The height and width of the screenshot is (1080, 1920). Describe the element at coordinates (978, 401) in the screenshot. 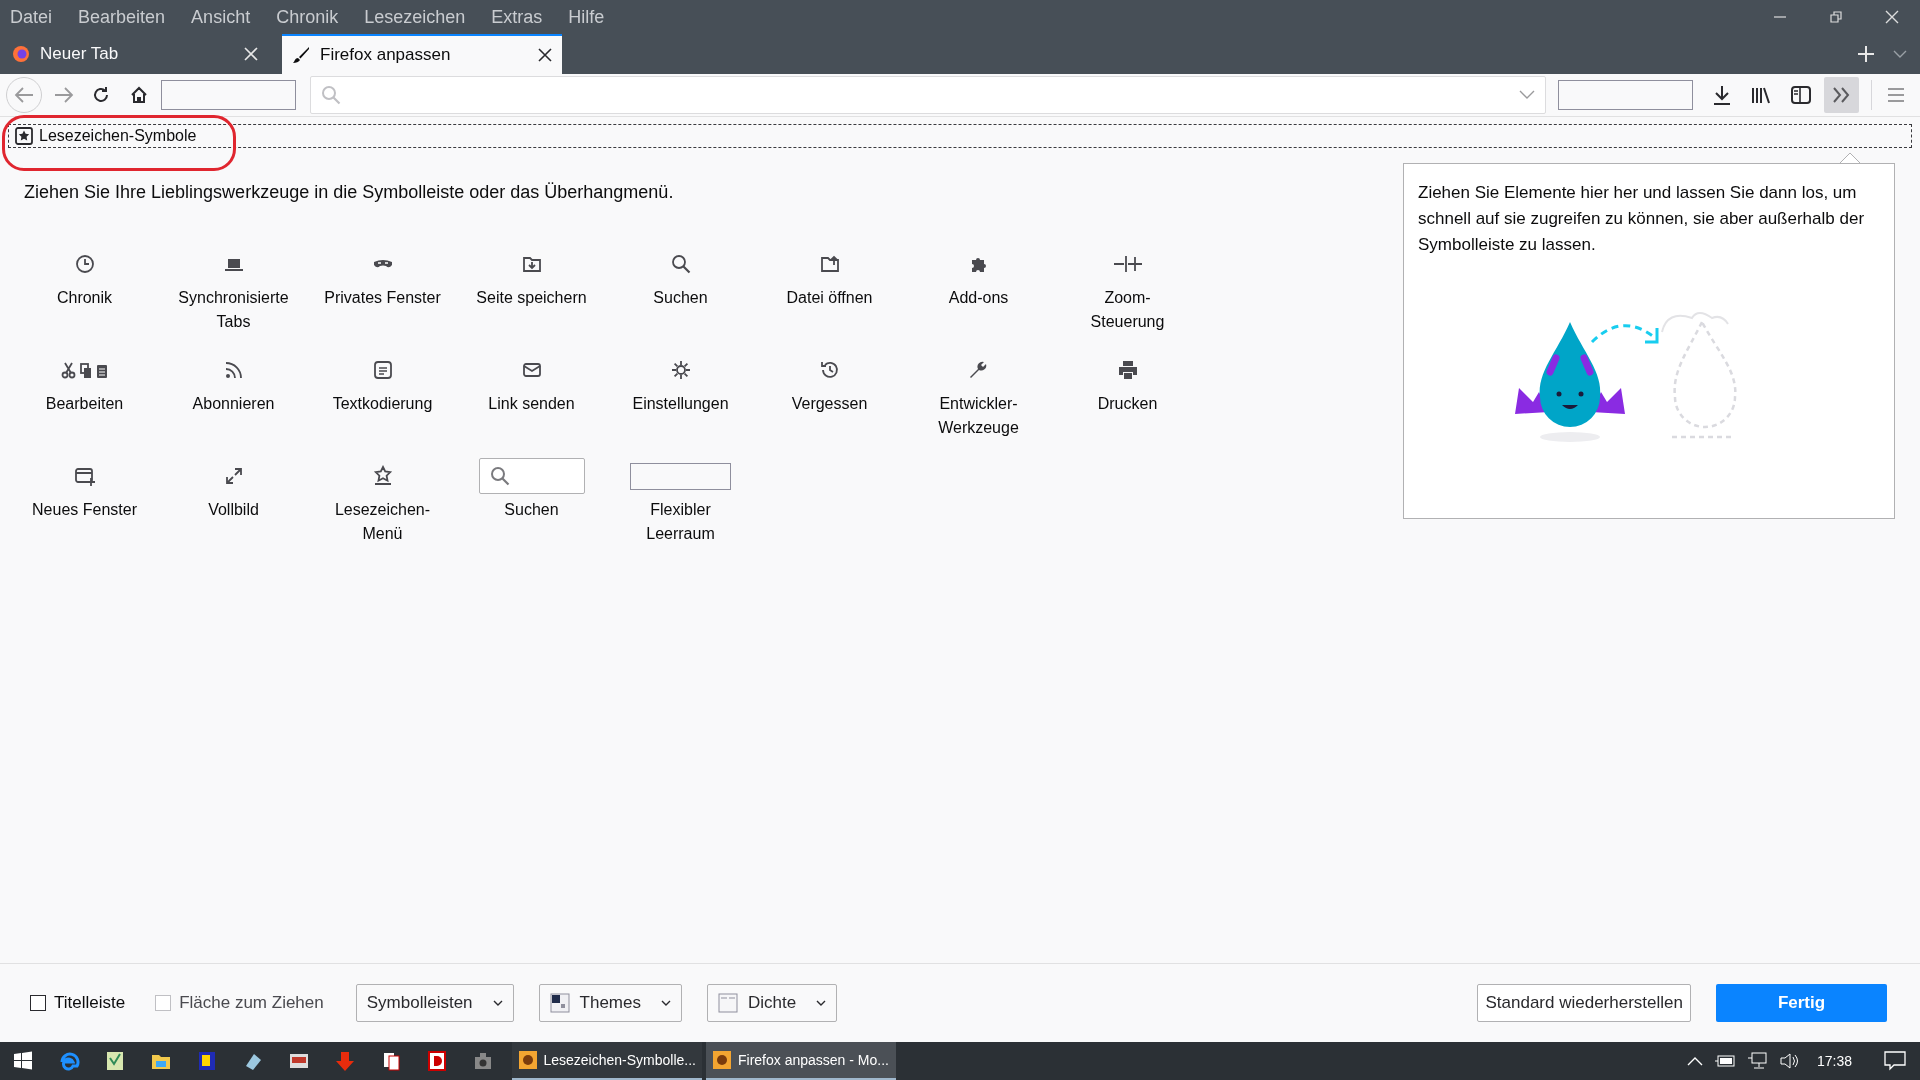

I see `palette-item: Entwickler-Werkzeuge` at that location.